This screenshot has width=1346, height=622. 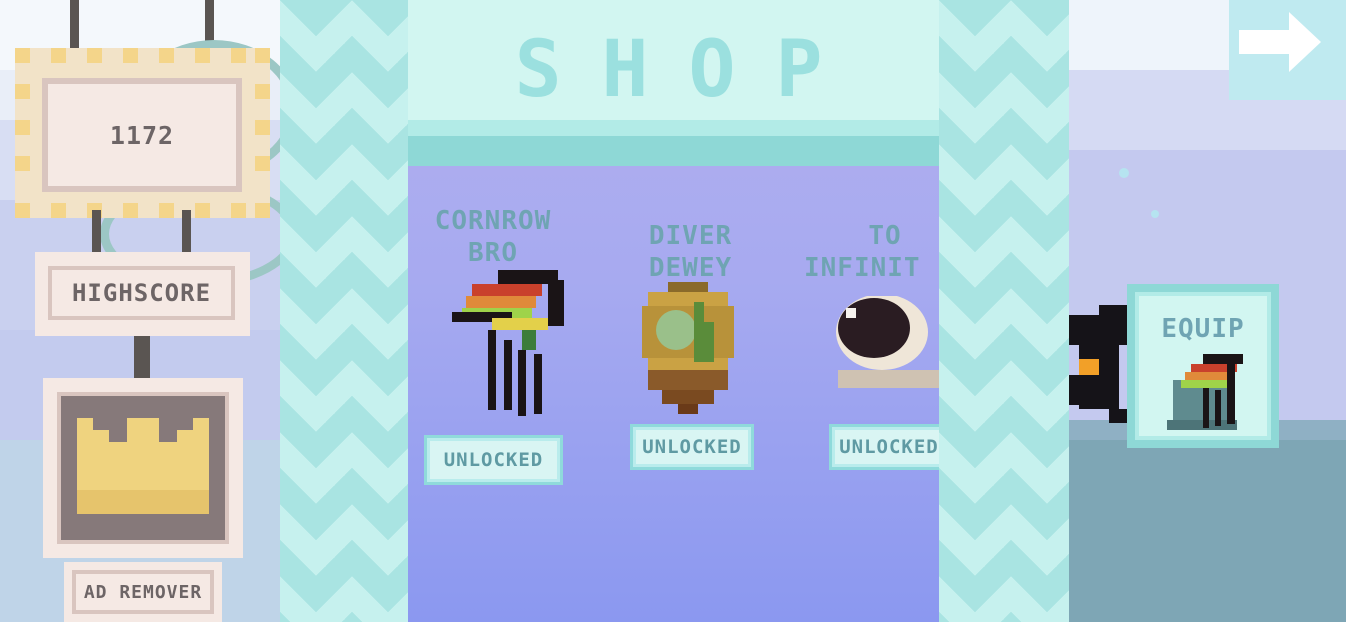 I want to click on equip-panel: EQUIP, so click(x=1203, y=366).